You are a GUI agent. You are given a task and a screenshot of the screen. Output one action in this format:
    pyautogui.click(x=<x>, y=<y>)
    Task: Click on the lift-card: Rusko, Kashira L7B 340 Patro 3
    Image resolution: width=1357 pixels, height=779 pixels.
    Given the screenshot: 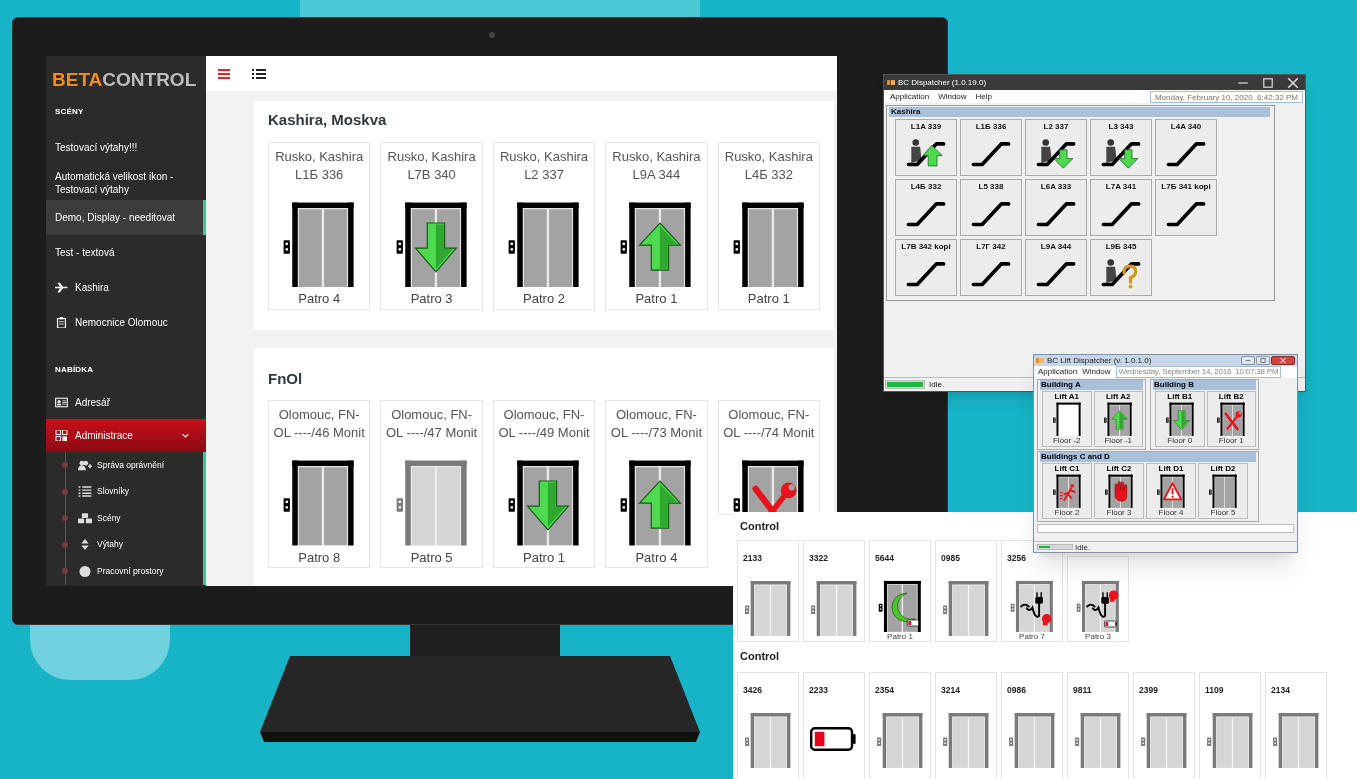 What is the action you would take?
    pyautogui.click(x=431, y=225)
    